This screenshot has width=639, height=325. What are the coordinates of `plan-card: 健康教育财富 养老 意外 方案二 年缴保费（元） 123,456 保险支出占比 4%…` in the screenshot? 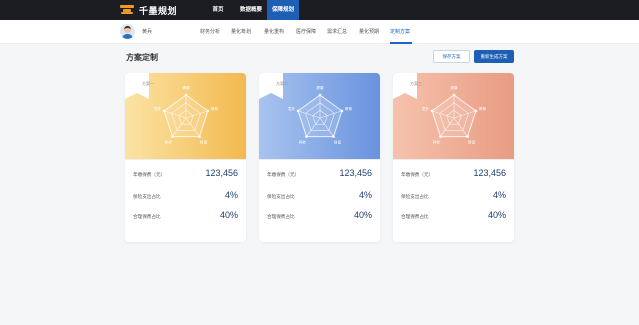 It's located at (319, 157).